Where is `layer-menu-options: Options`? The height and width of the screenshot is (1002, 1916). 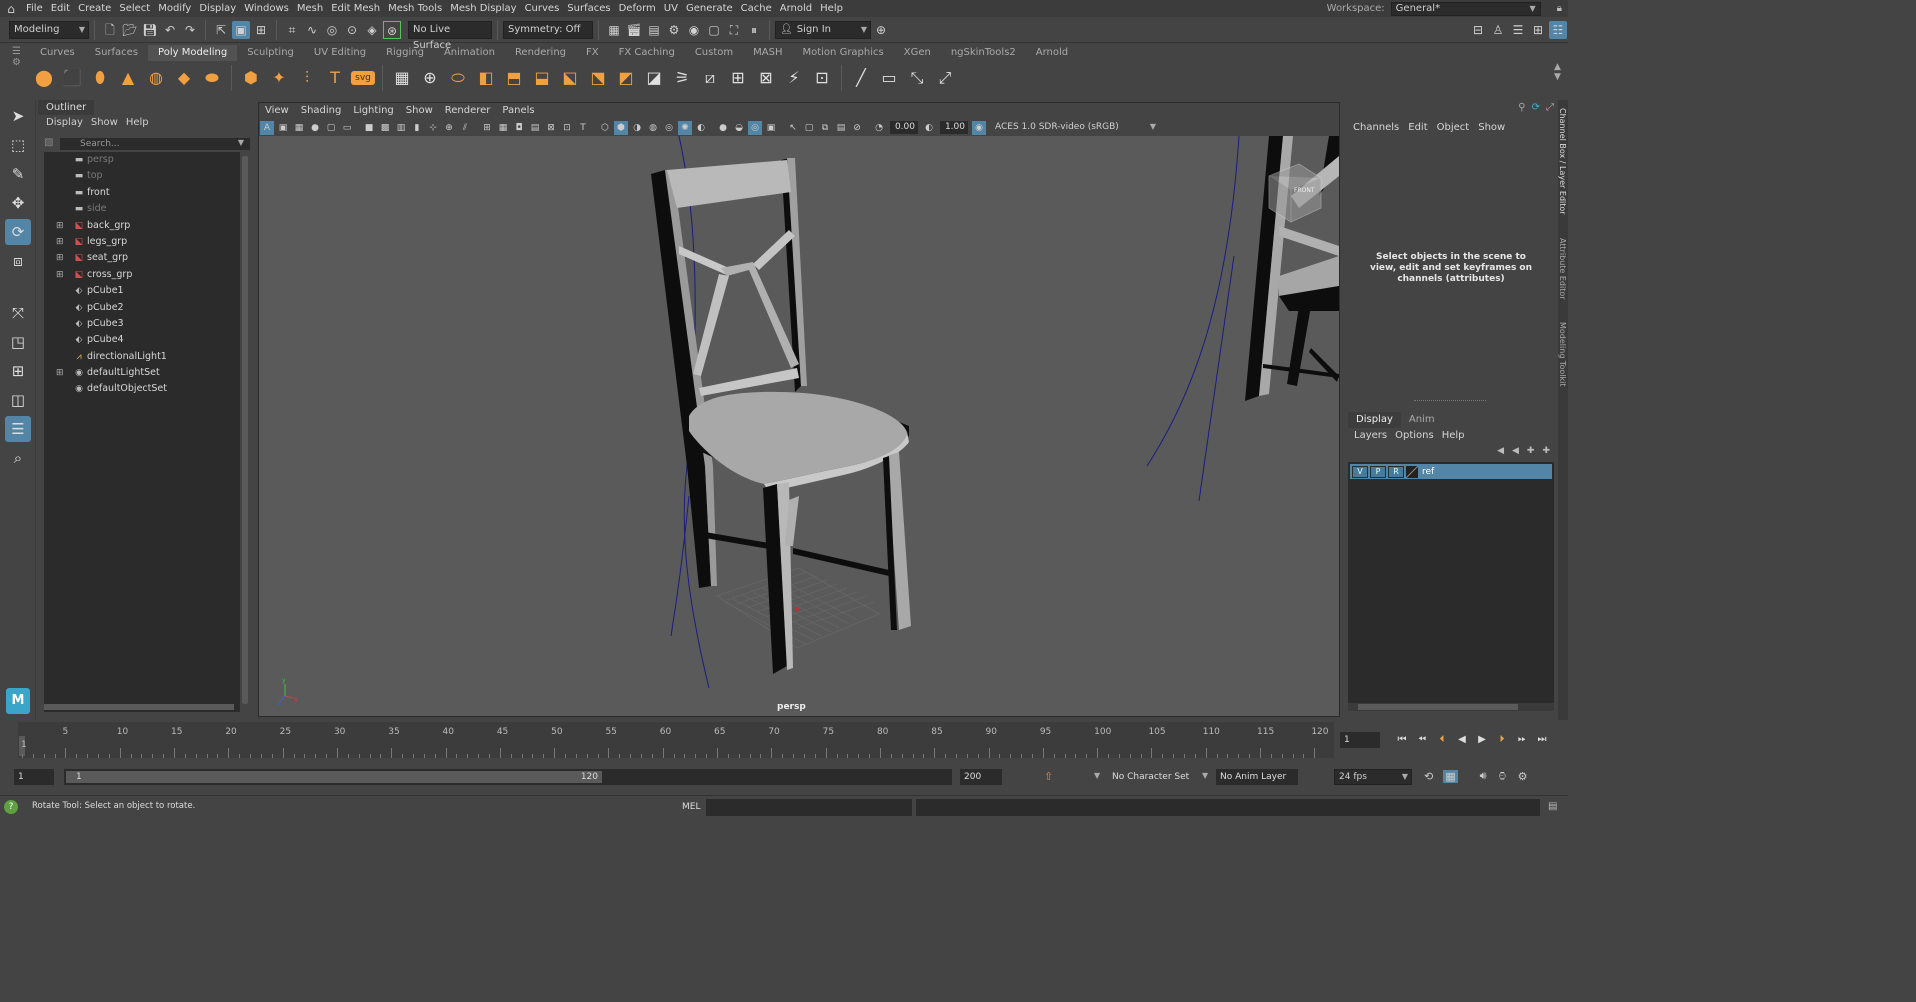
layer-menu-options: Options is located at coordinates (1414, 436).